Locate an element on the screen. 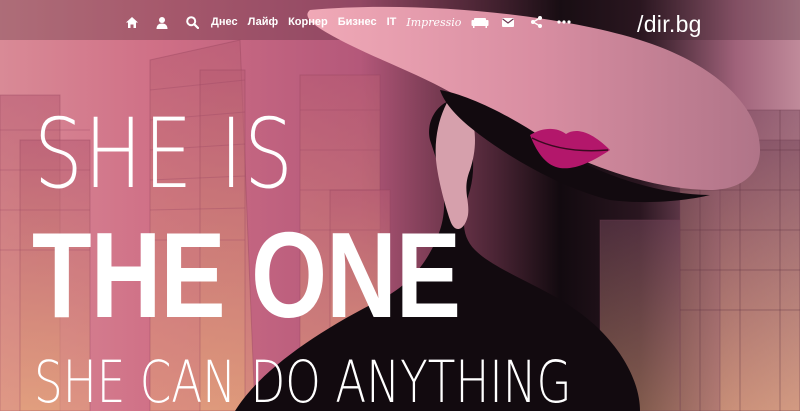 The height and width of the screenshot is (411, 800). search-icon is located at coordinates (192, 22).